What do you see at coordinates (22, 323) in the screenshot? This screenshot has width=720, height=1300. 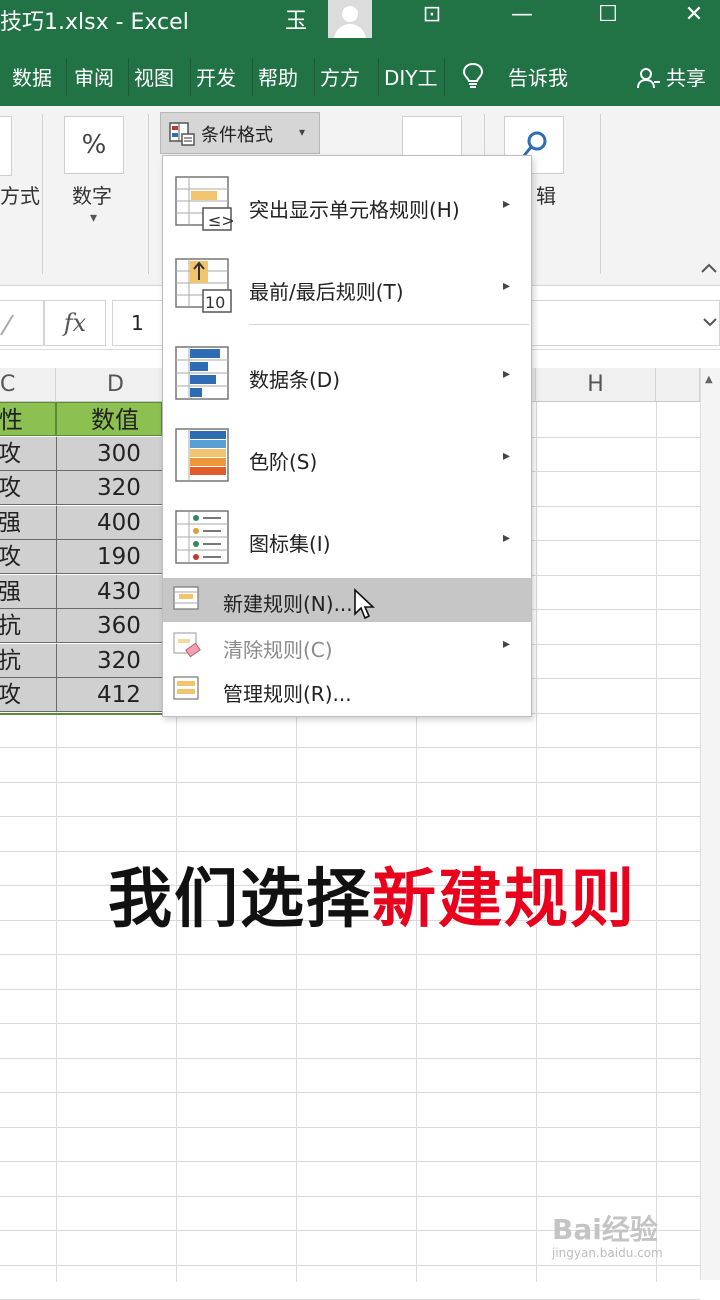 I see `cancel-edit-icon` at bounding box center [22, 323].